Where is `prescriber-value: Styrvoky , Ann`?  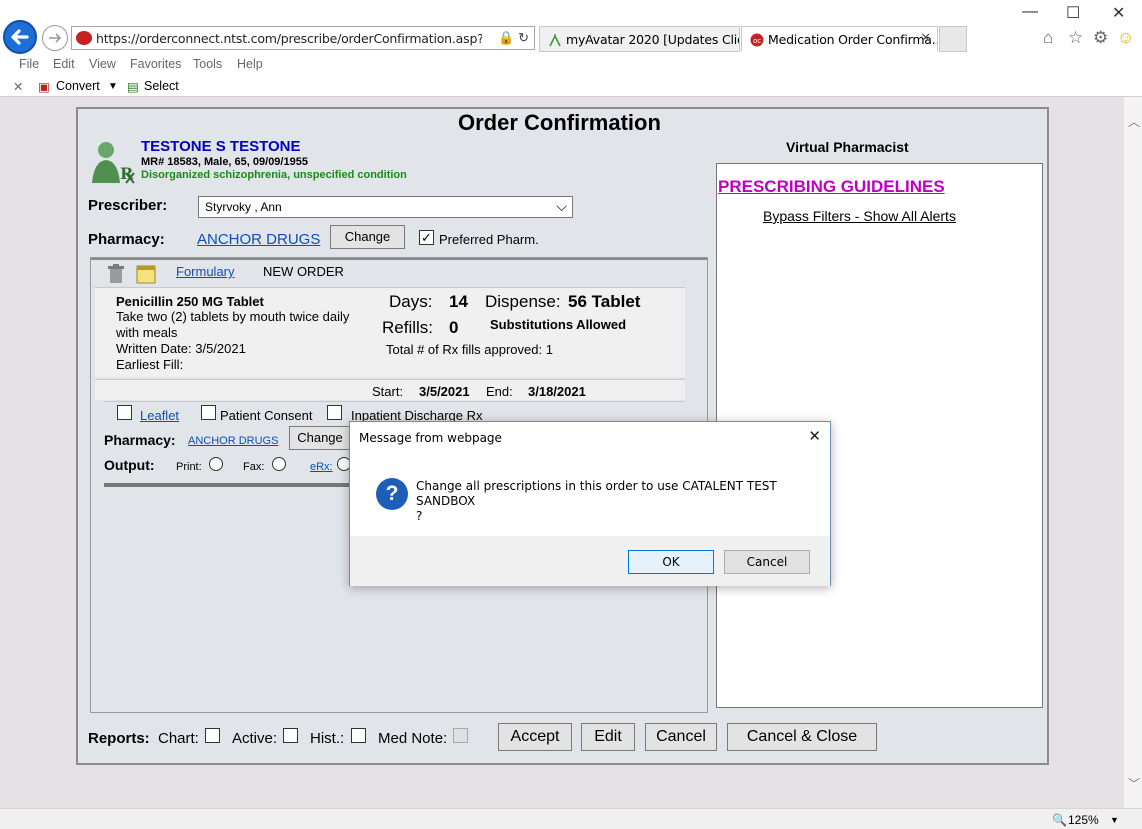
prescriber-value: Styrvoky , Ann is located at coordinates (243, 207).